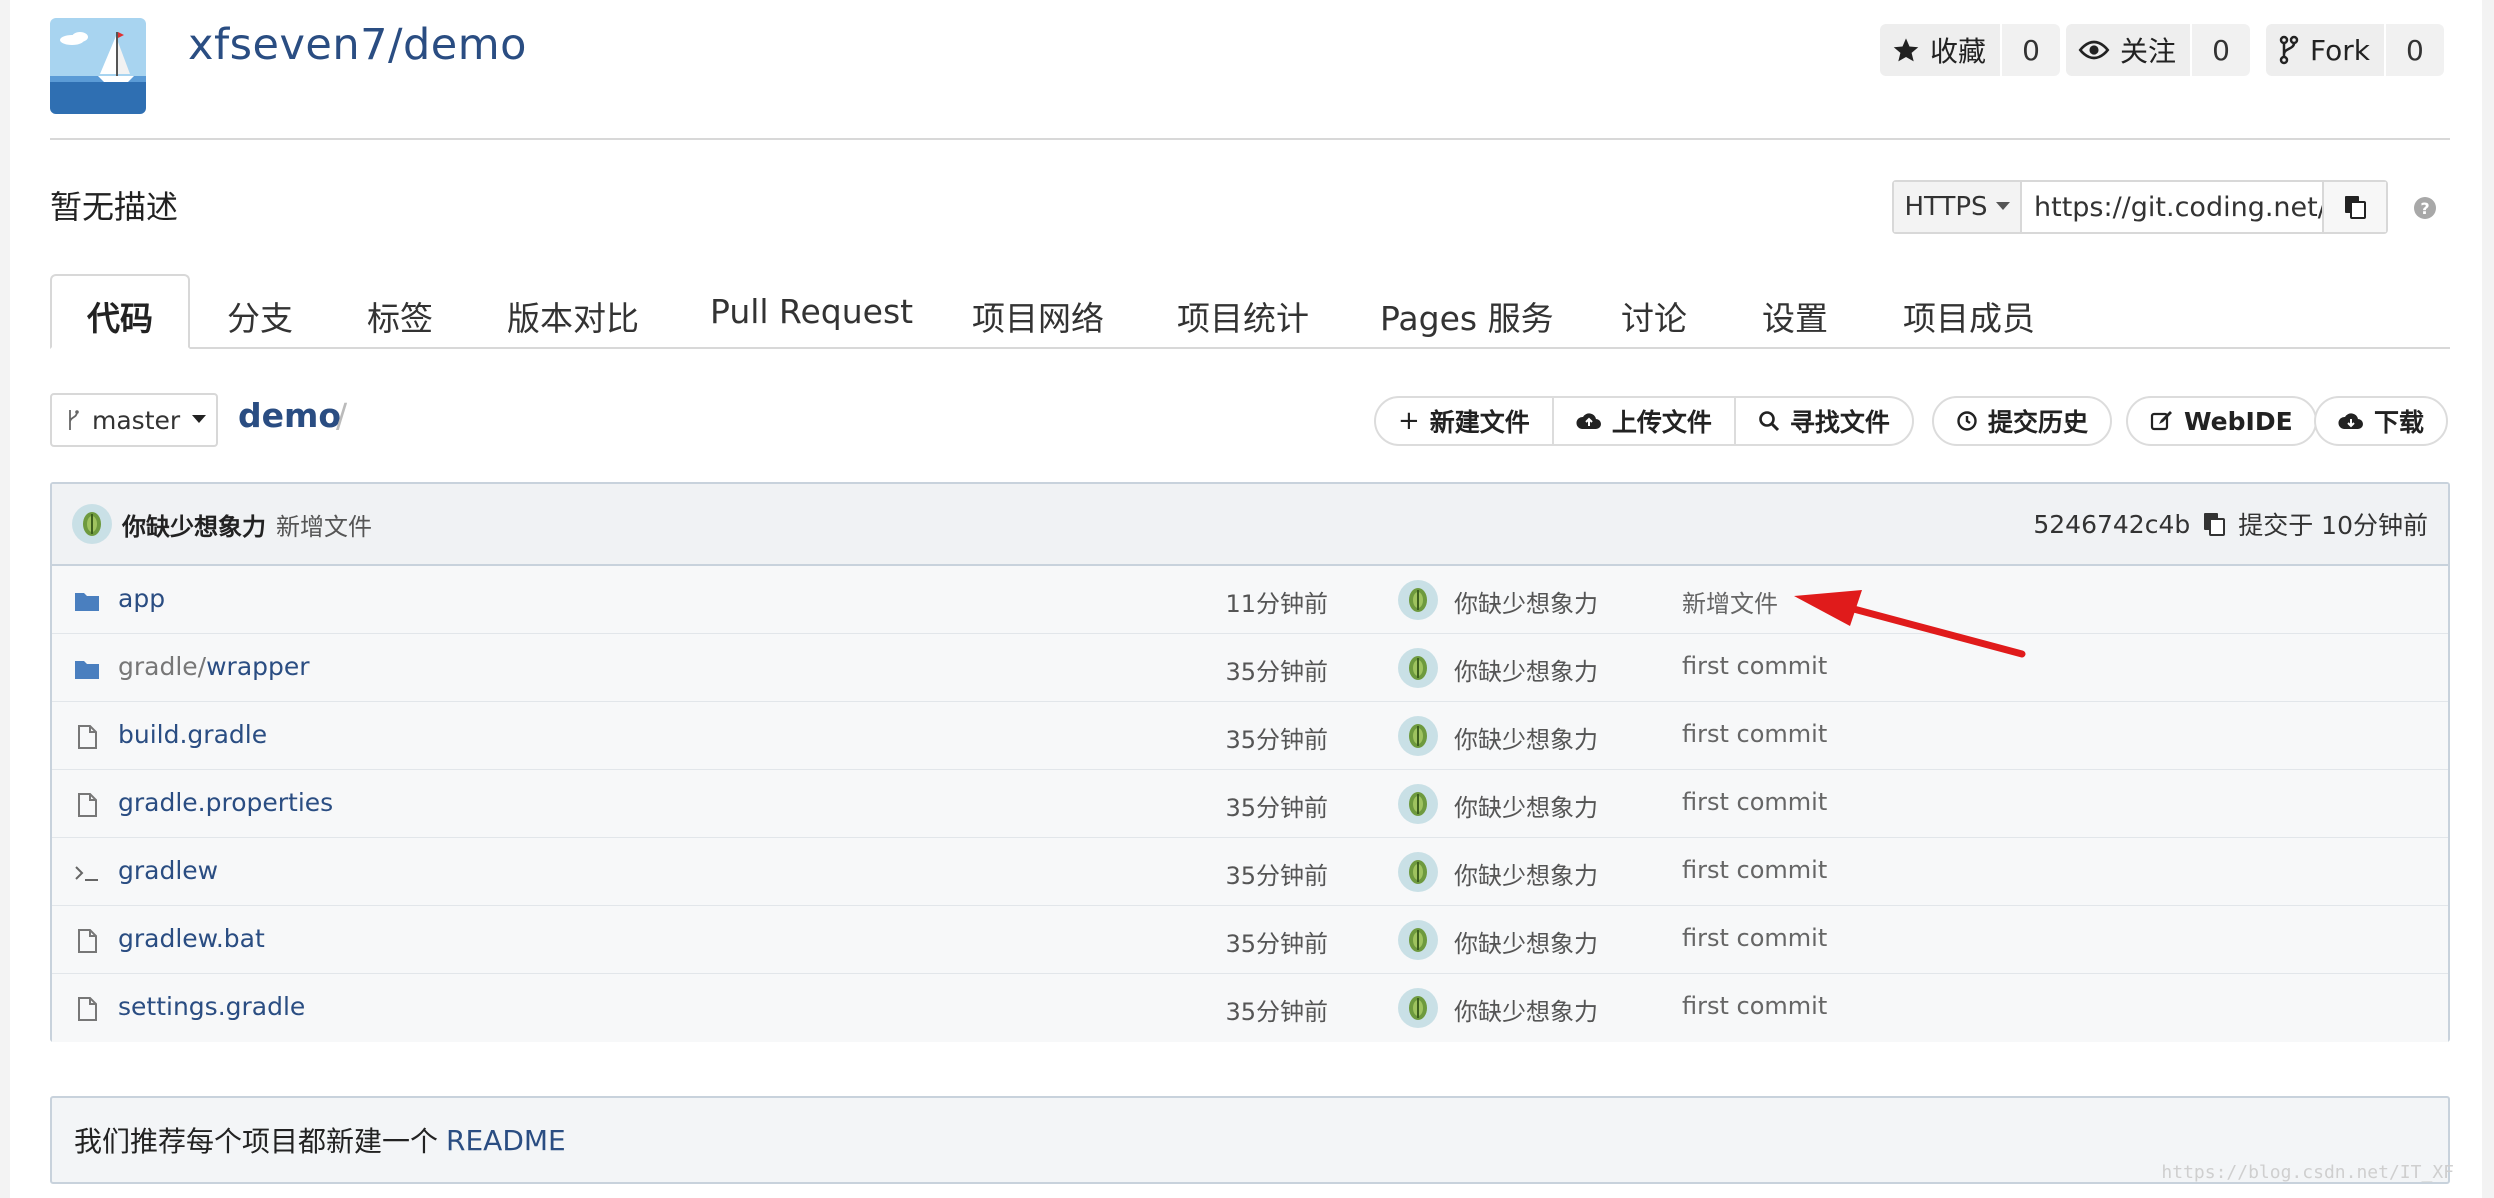  Describe the element at coordinates (2111, 524) in the screenshot. I see `commit-hash: 5246742c4b` at that location.